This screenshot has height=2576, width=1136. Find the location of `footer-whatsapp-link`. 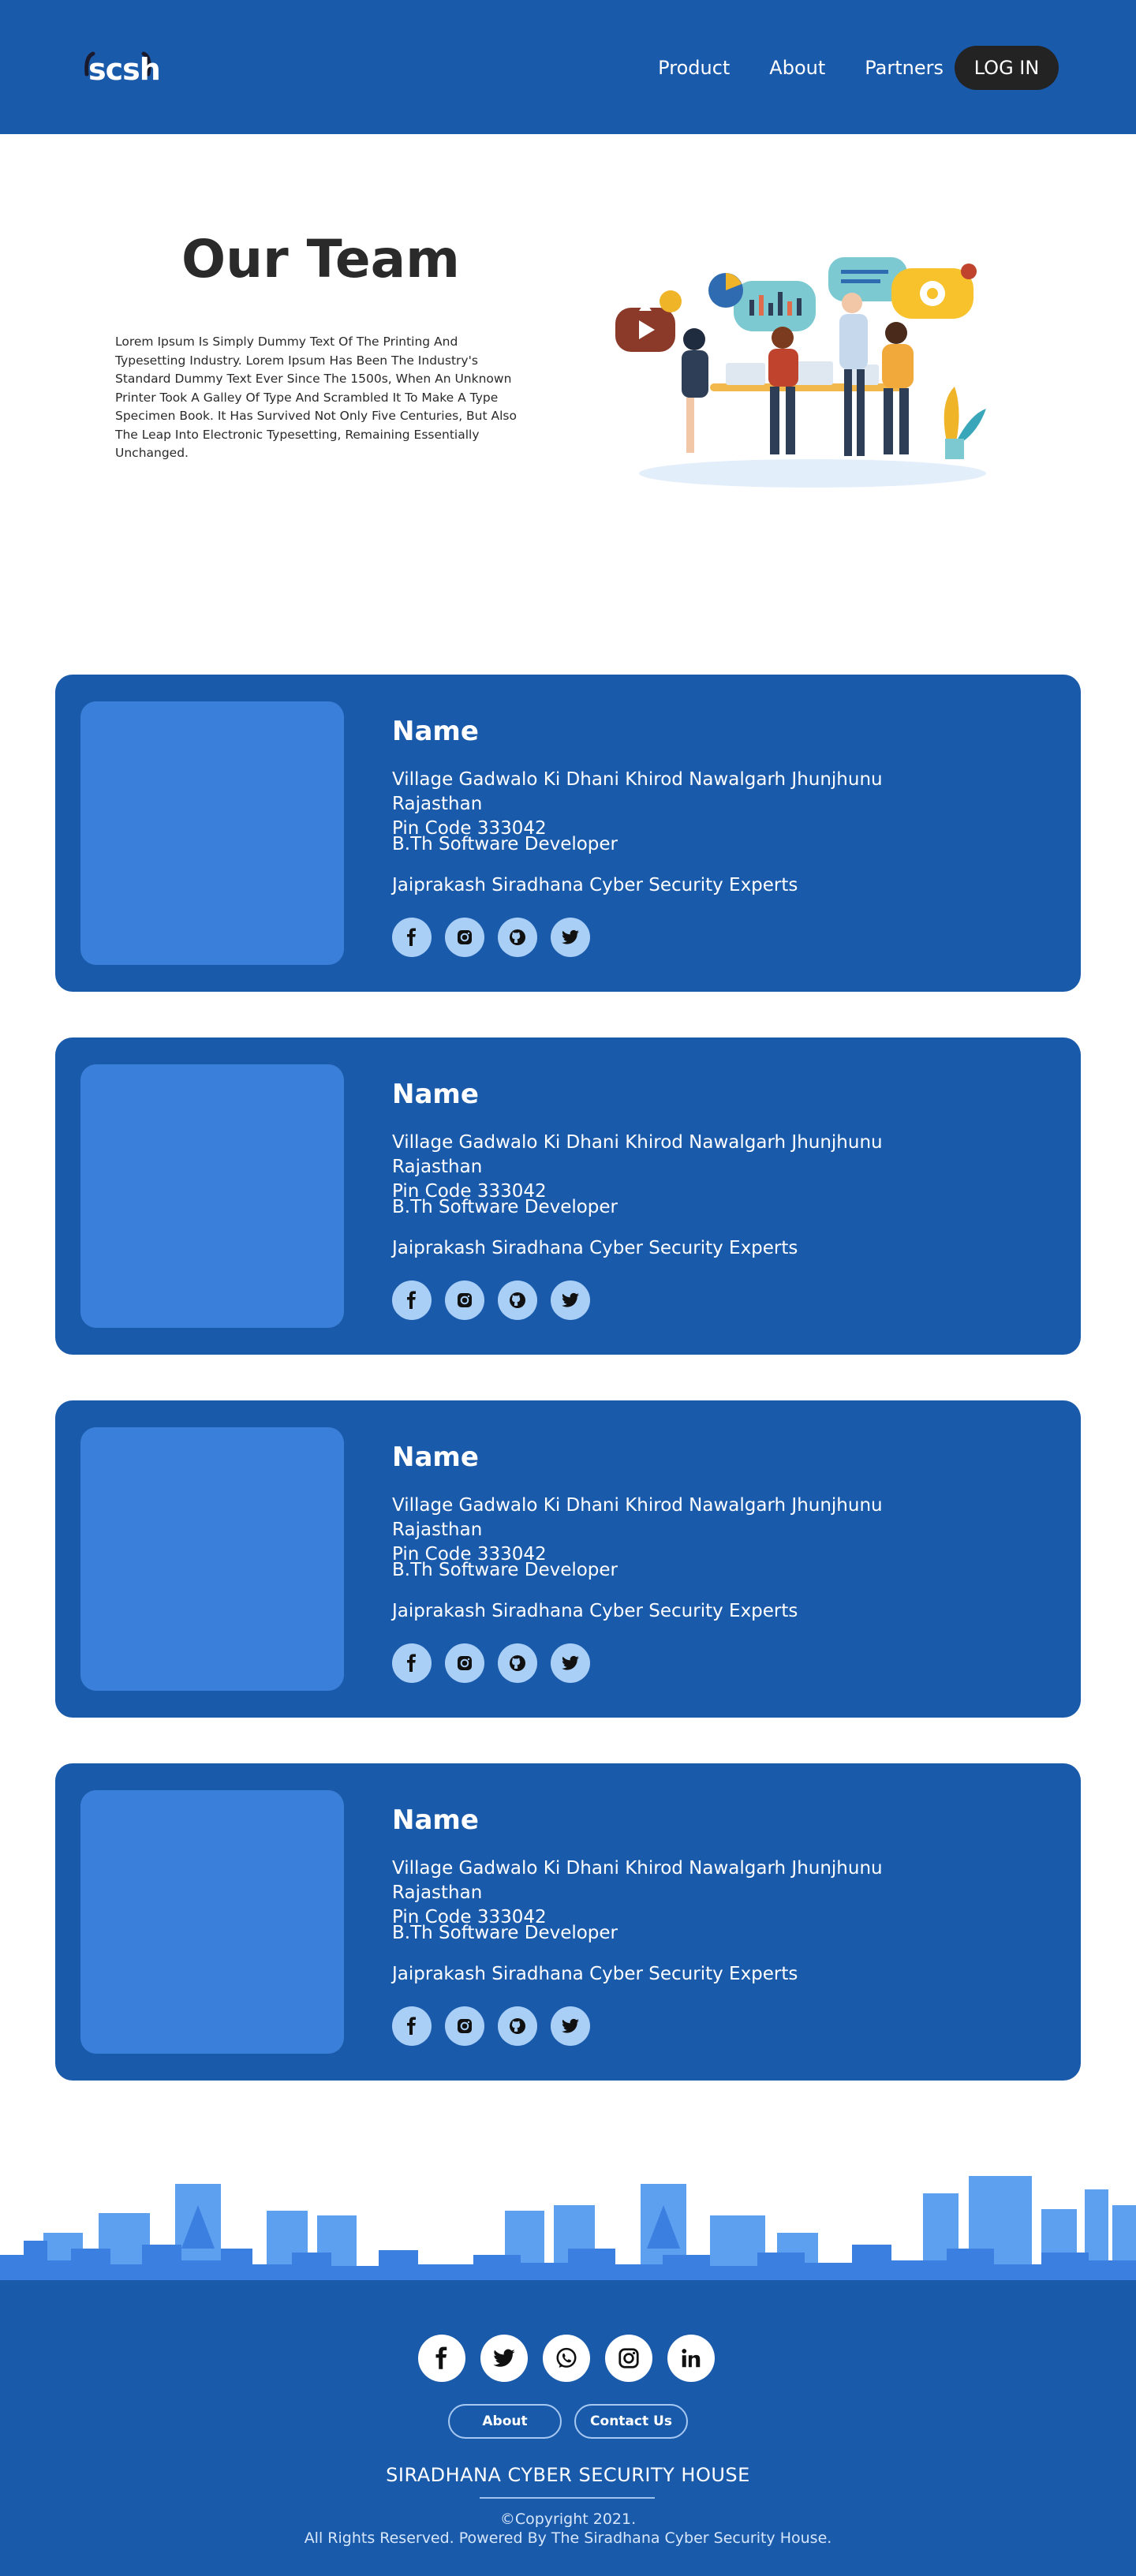

footer-whatsapp-link is located at coordinates (566, 2358).